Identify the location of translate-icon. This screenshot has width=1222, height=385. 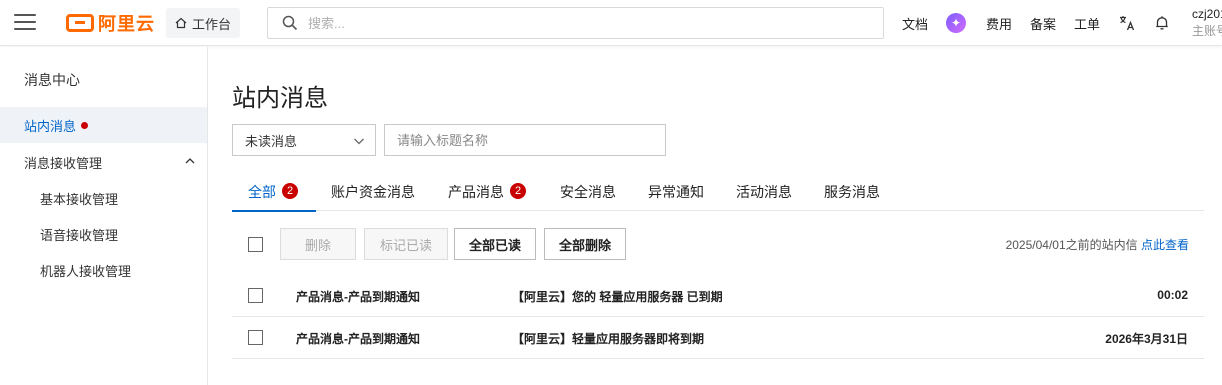
(1127, 23).